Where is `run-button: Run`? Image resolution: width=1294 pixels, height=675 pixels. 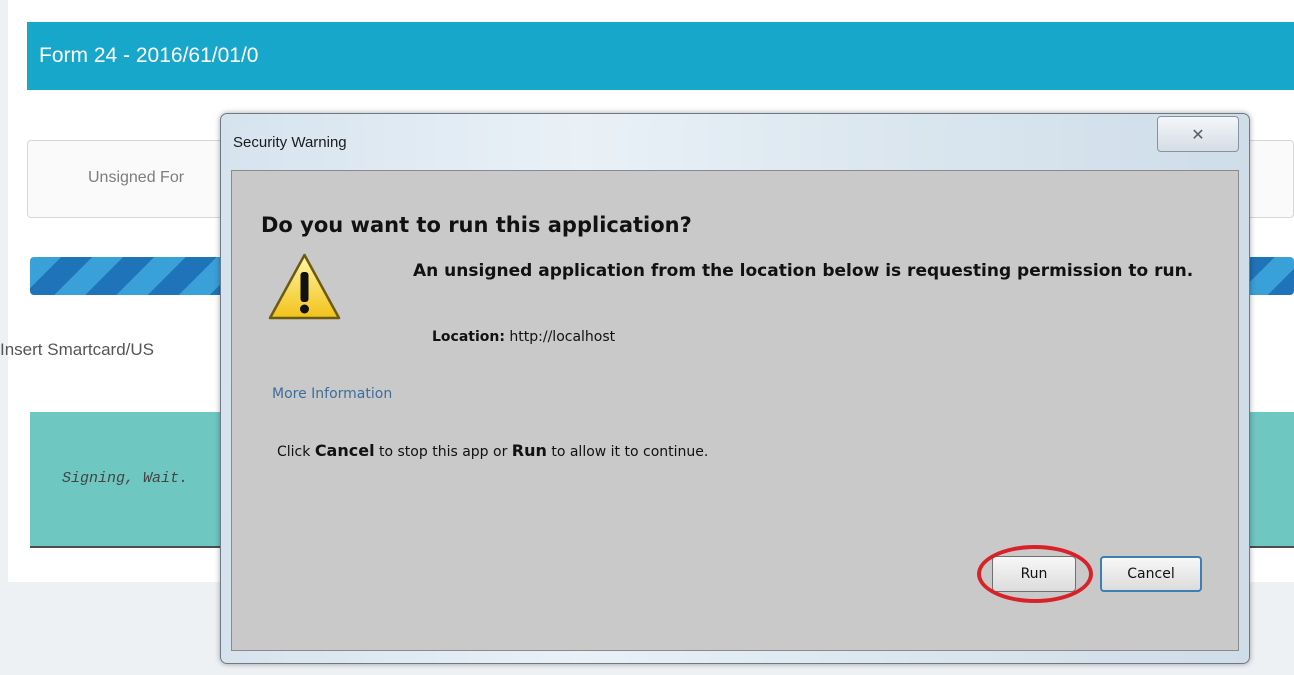
run-button: Run is located at coordinates (1034, 574).